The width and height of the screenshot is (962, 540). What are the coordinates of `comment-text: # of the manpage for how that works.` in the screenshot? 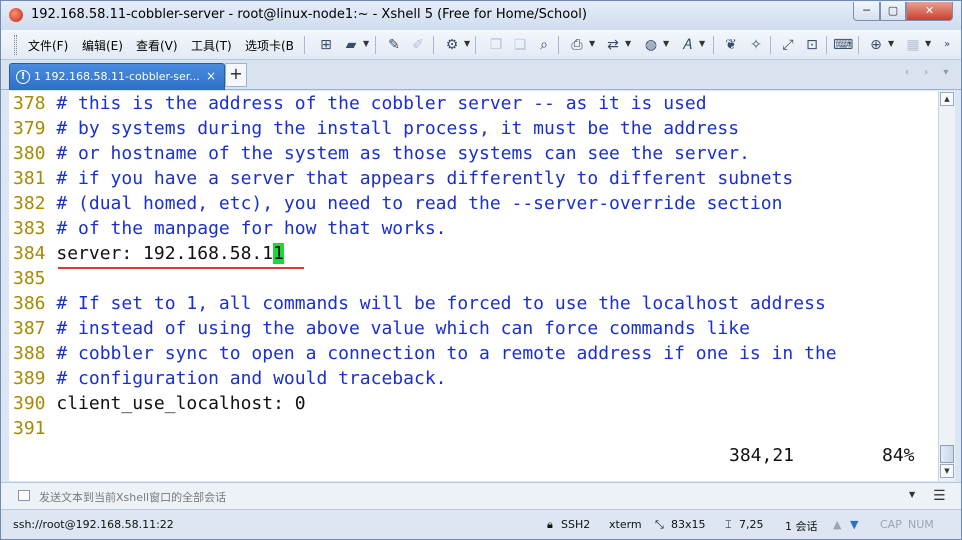 It's located at (251, 228).